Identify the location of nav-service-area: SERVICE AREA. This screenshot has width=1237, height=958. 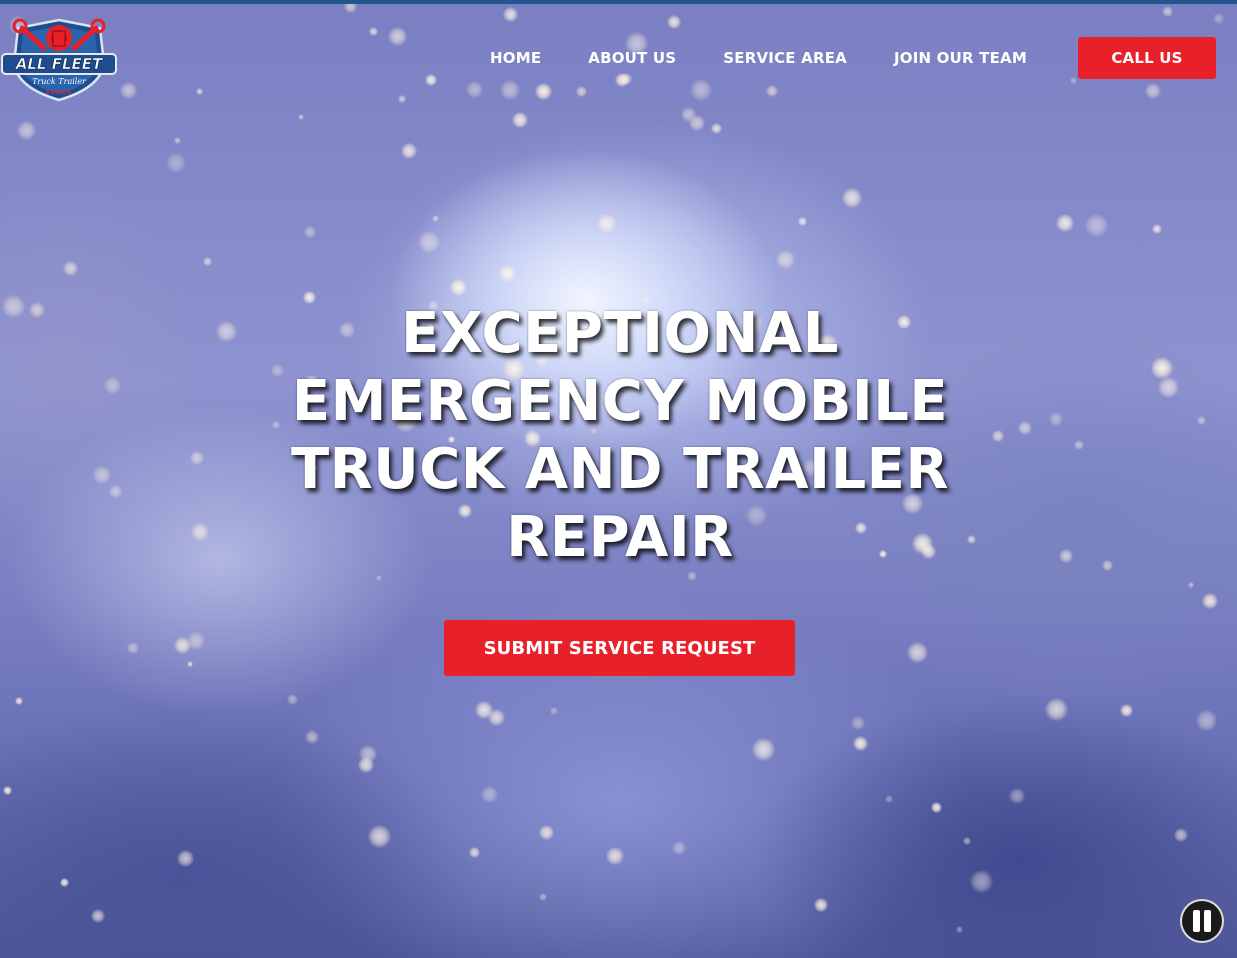
(785, 58).